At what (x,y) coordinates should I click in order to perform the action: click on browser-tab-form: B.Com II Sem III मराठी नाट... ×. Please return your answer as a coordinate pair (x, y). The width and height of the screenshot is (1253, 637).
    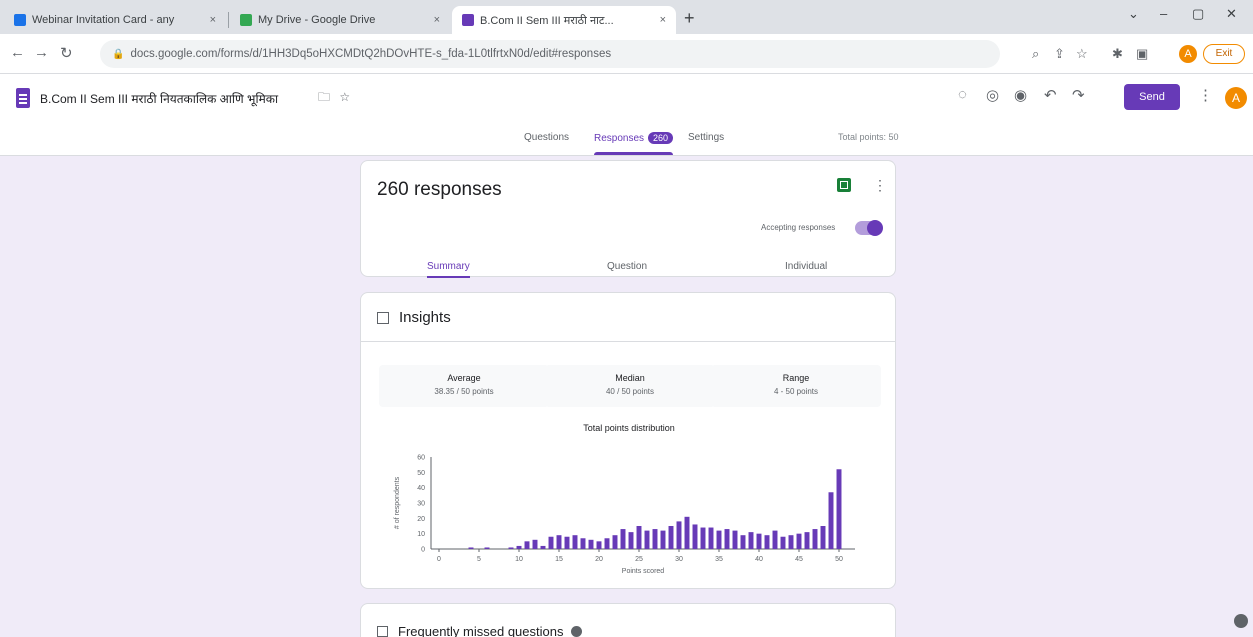
    Looking at the image, I should click on (564, 20).